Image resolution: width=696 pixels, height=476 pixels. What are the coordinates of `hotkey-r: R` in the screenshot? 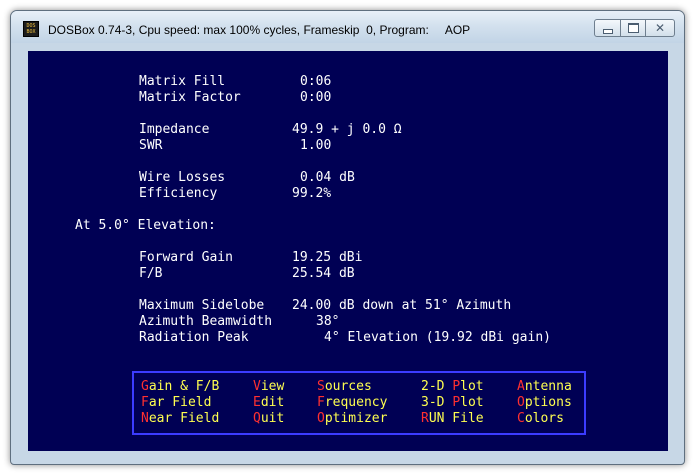 It's located at (425, 418).